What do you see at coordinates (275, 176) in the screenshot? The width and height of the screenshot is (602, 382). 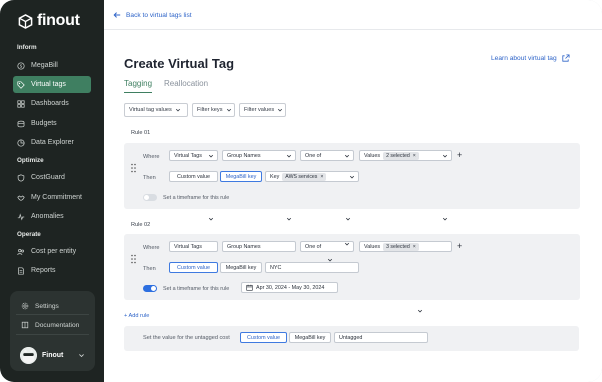 I see `key-label: Key` at bounding box center [275, 176].